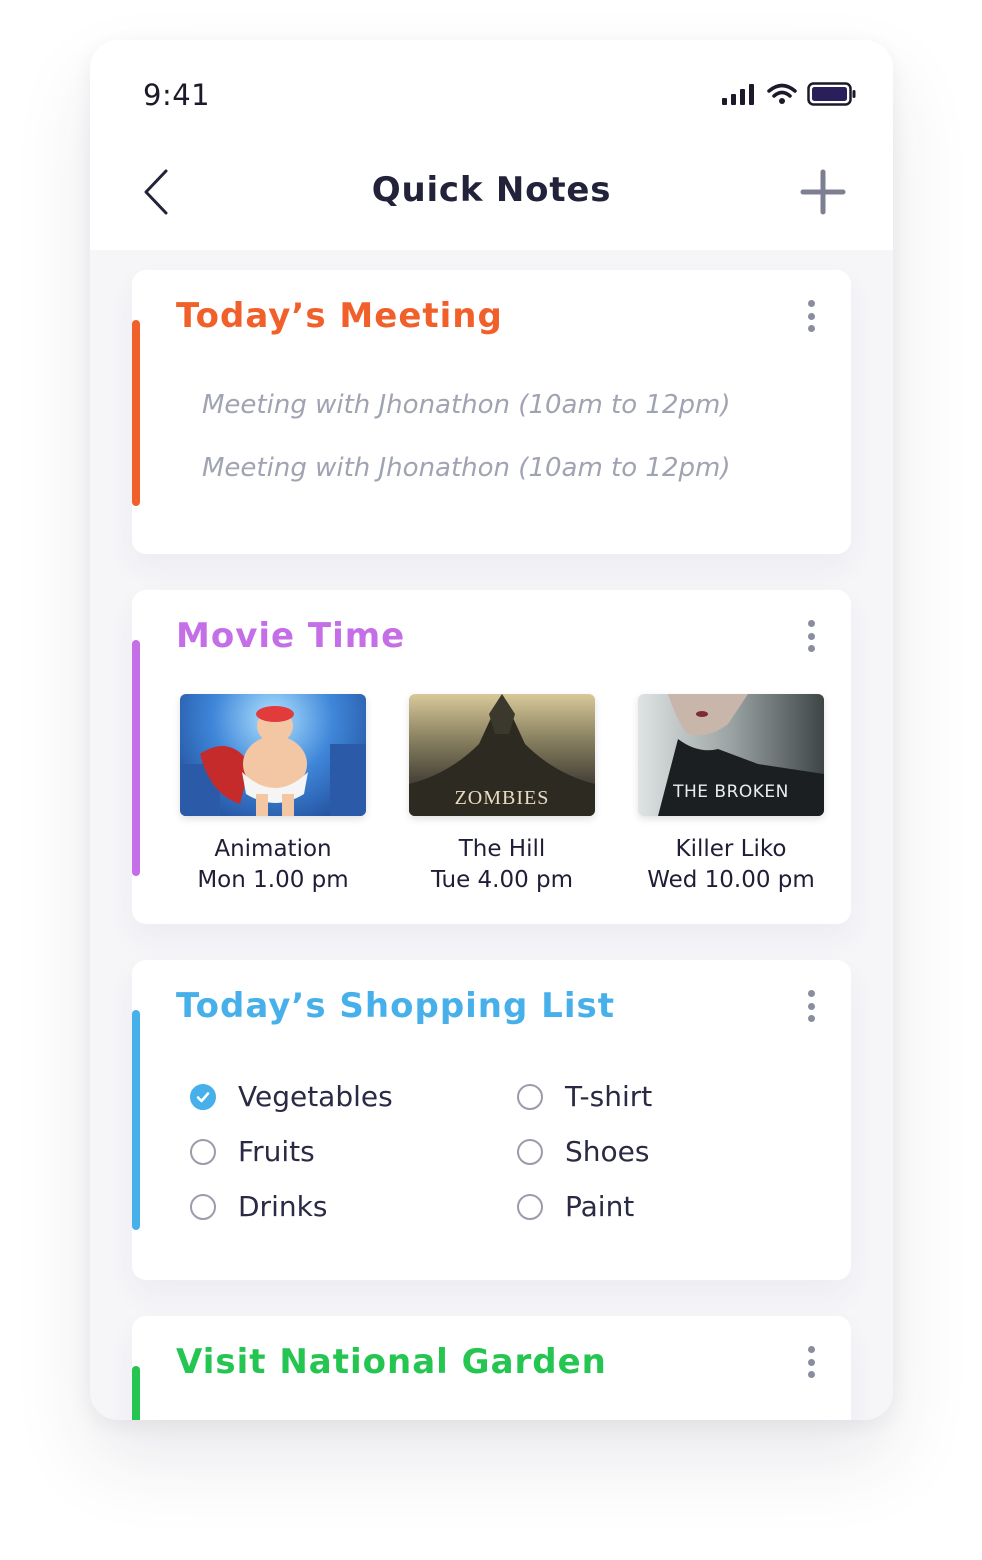 This screenshot has width=982, height=1560. I want to click on shopping-item-label: Fruits, so click(276, 1151).